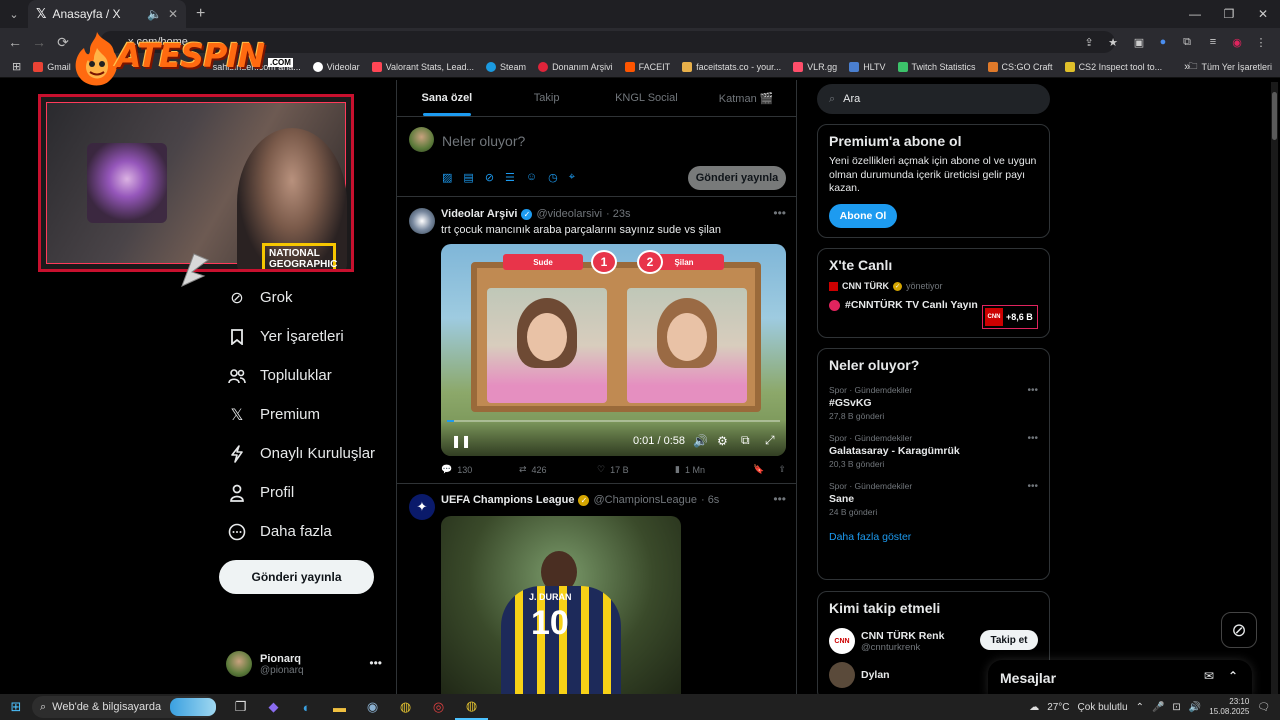 This screenshot has height=720, width=1280. I want to click on scrollbar-thumb, so click(1274, 116).